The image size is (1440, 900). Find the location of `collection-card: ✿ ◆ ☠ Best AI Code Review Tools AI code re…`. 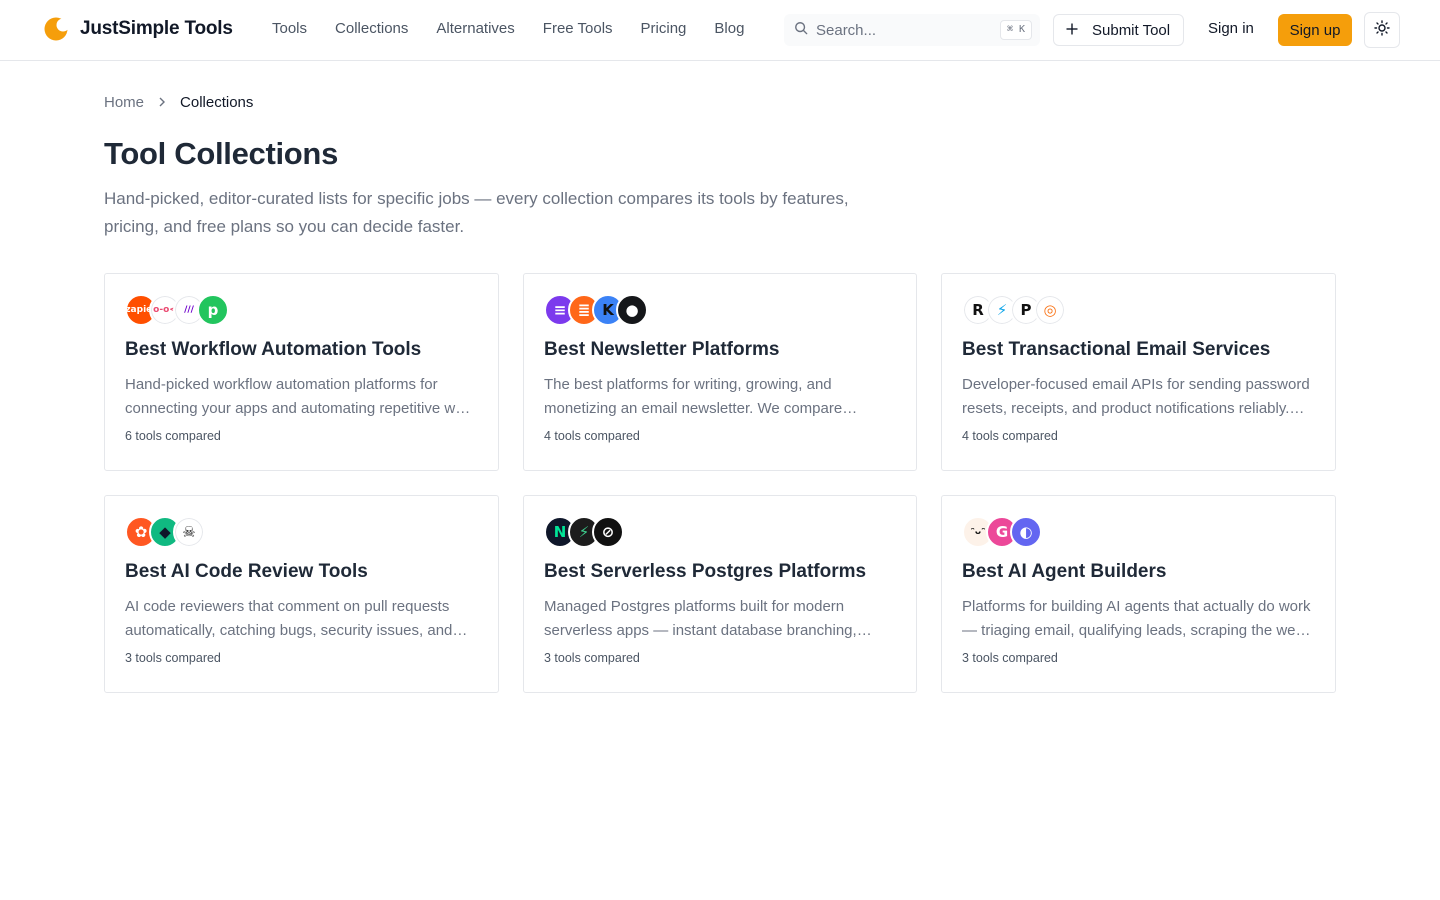

collection-card: ✿ ◆ ☠ Best AI Code Review Tools AI code re… is located at coordinates (301, 594).